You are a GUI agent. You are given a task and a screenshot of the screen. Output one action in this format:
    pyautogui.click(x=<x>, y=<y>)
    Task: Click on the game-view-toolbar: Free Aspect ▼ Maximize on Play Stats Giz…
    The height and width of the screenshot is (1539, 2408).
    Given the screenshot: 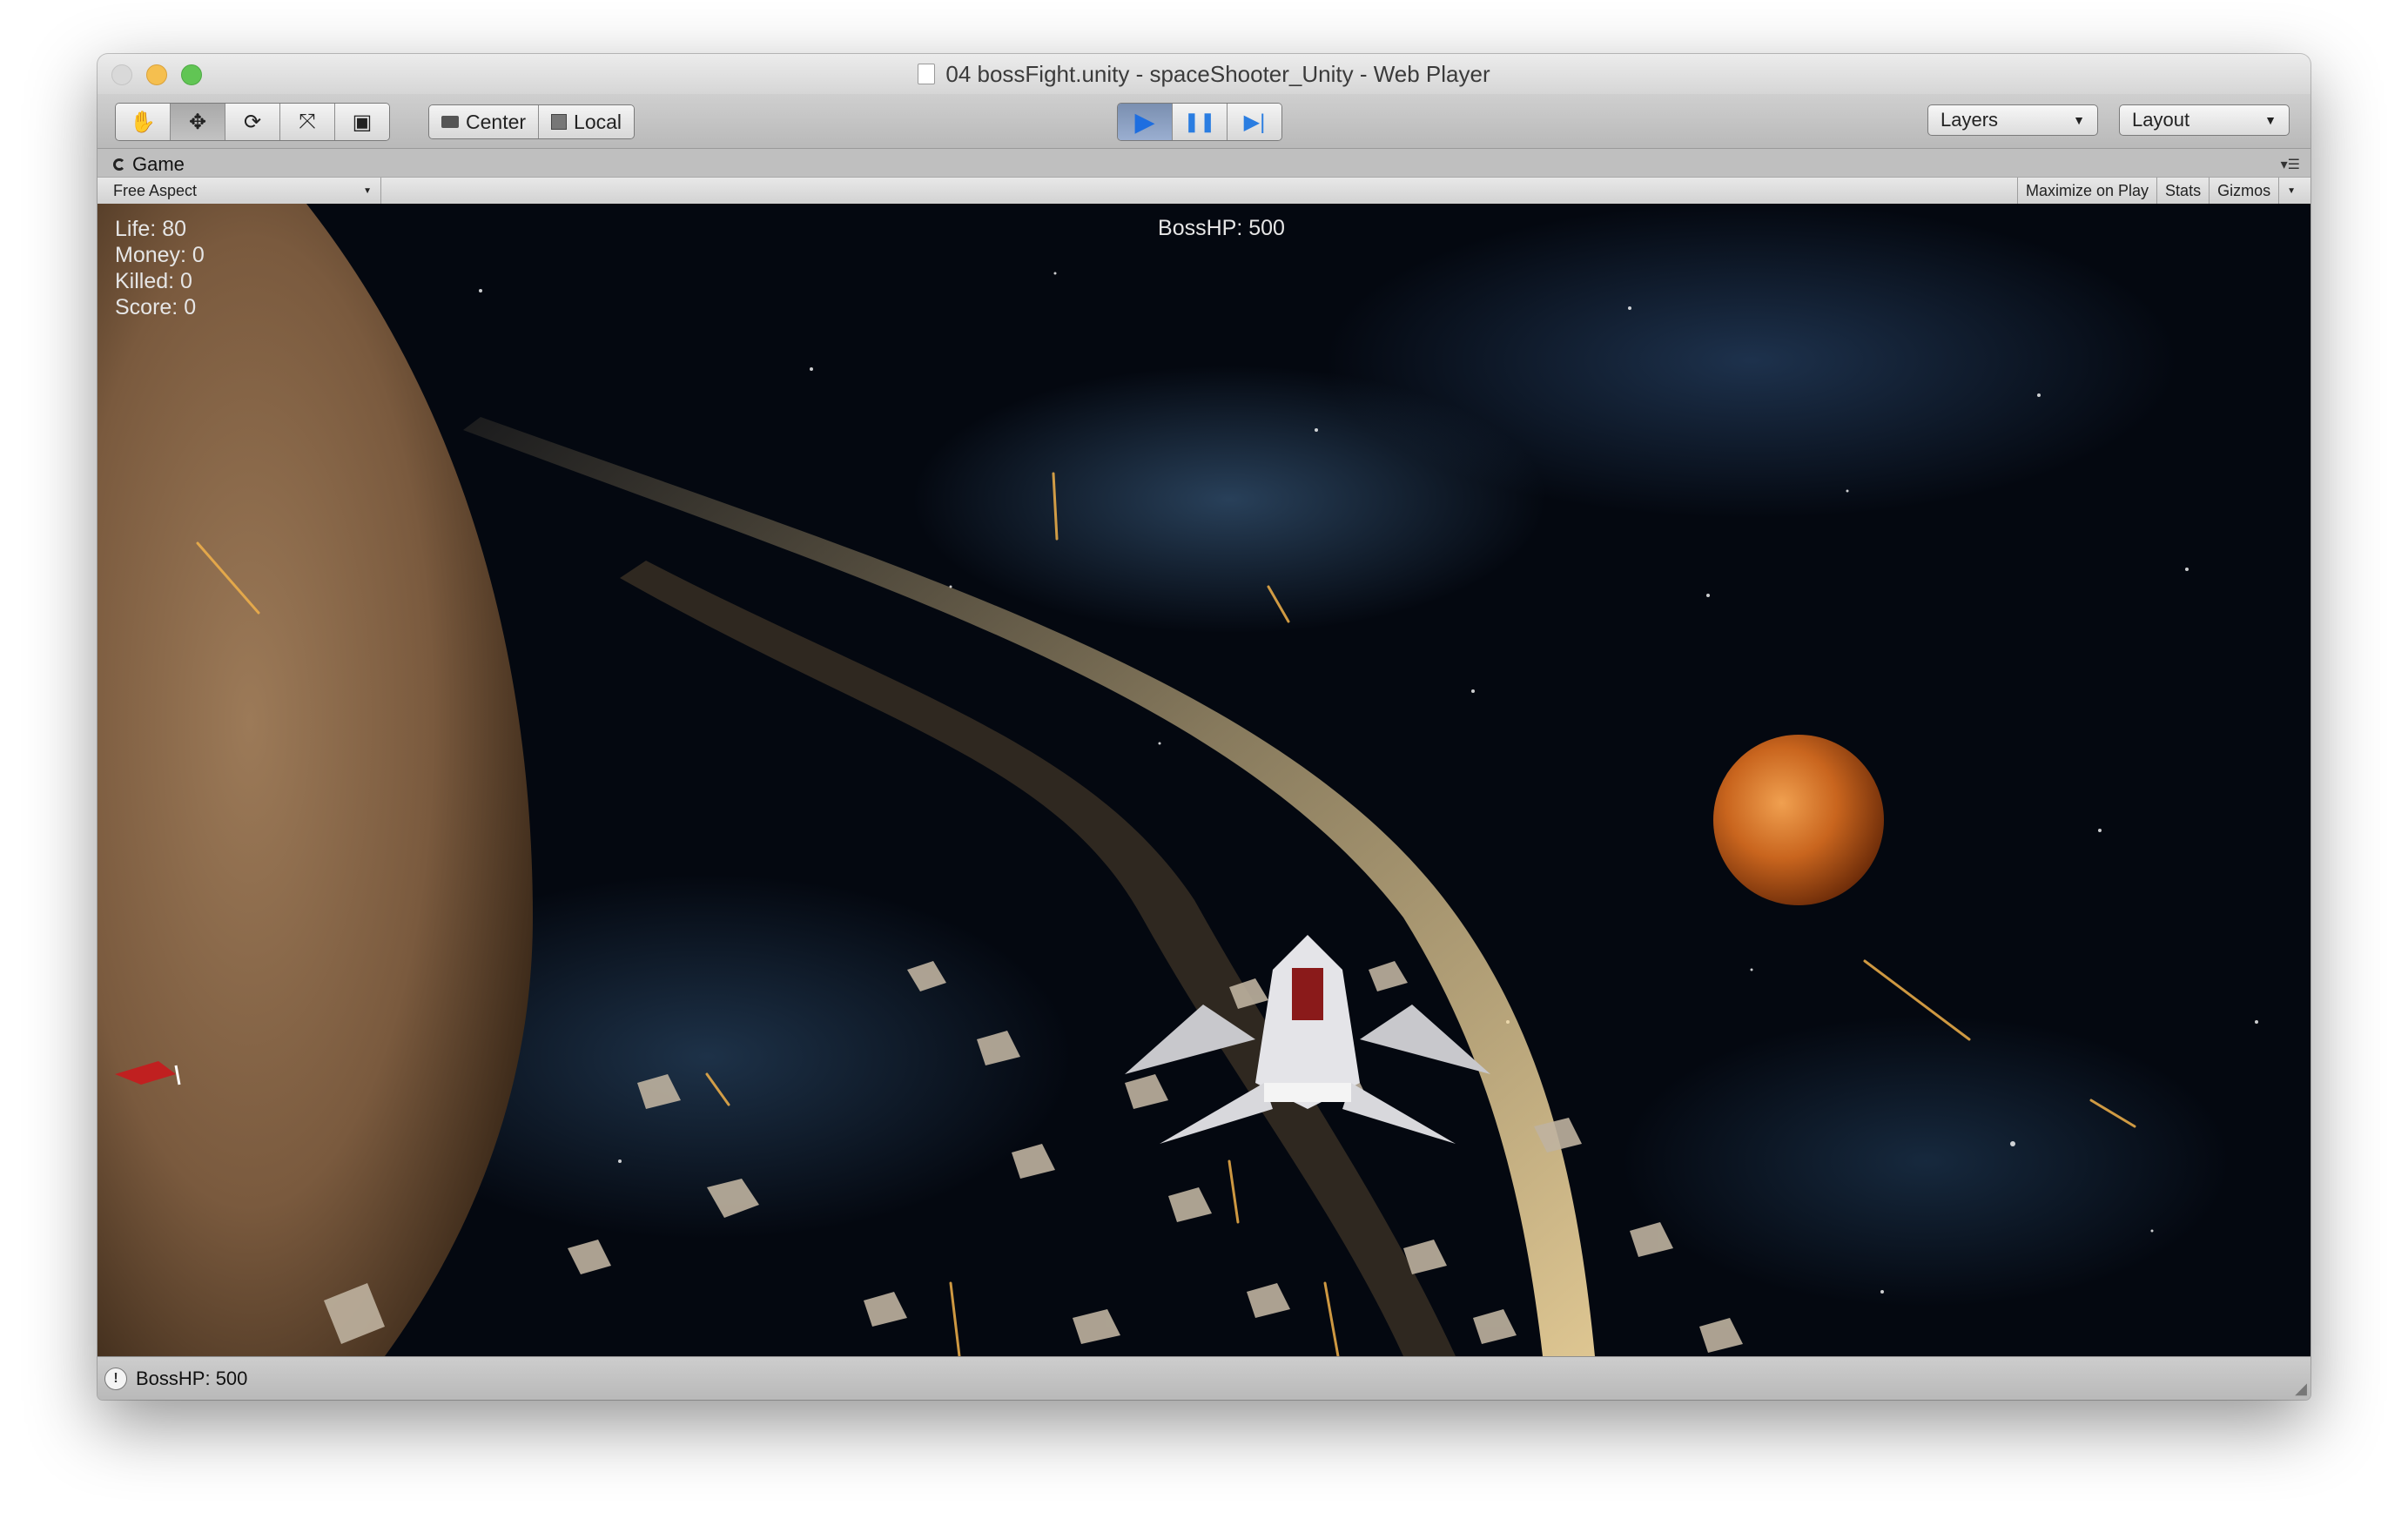 What is the action you would take?
    pyautogui.click(x=1204, y=191)
    